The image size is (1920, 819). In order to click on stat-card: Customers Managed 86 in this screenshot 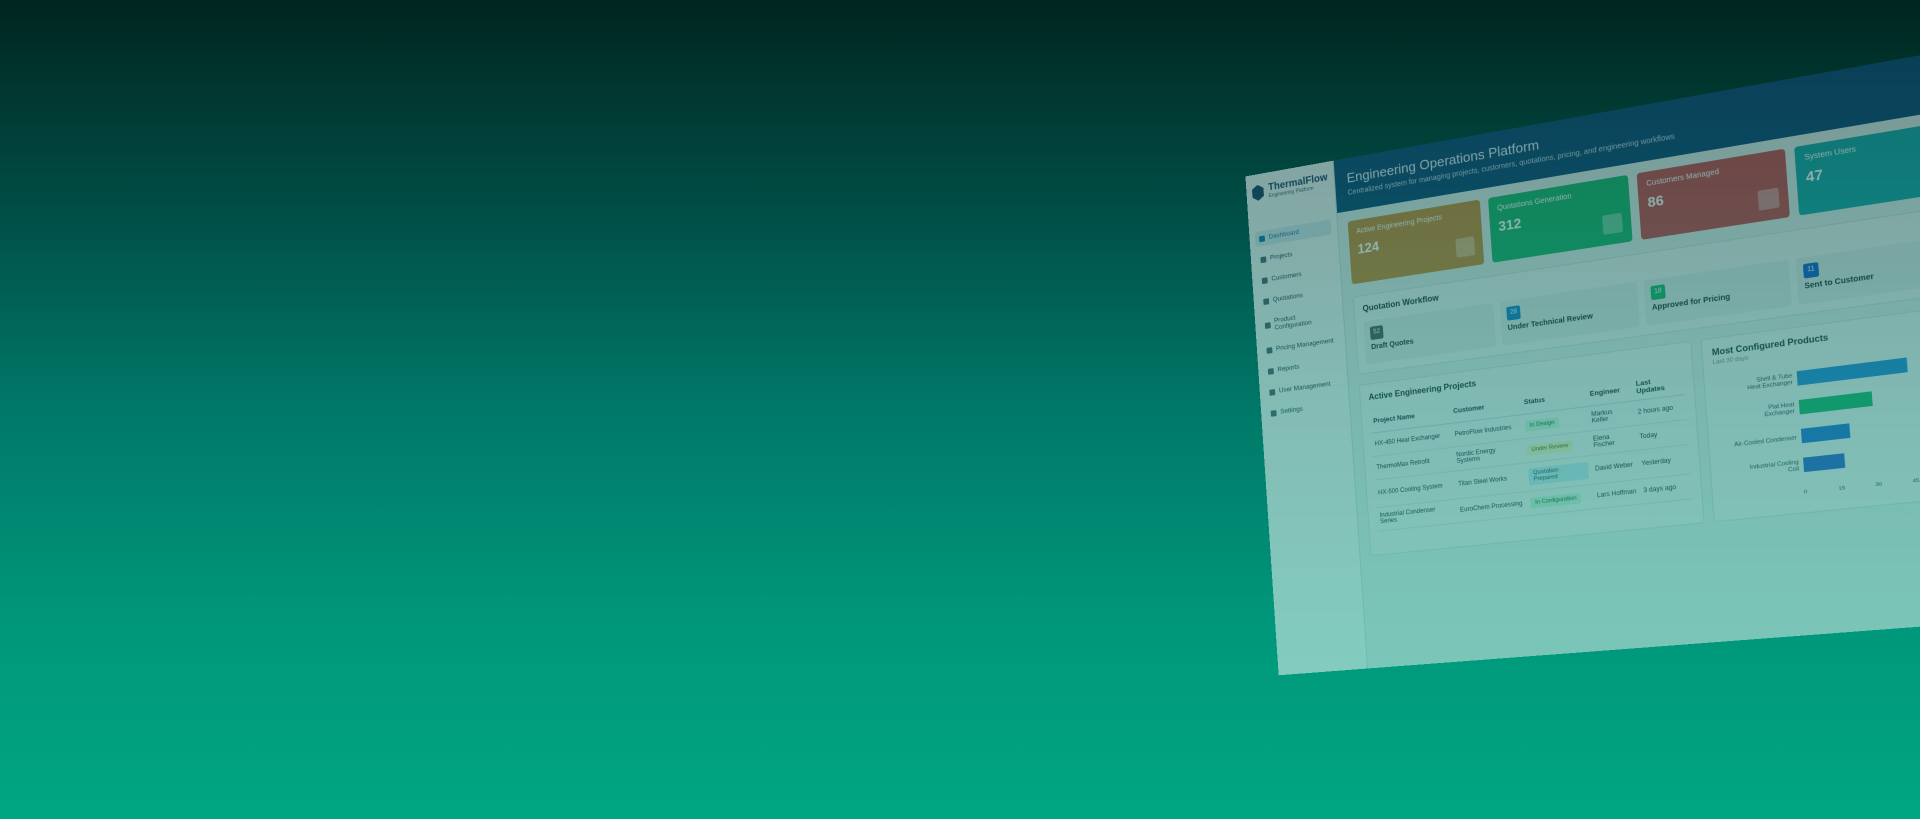, I will do `click(1713, 194)`.